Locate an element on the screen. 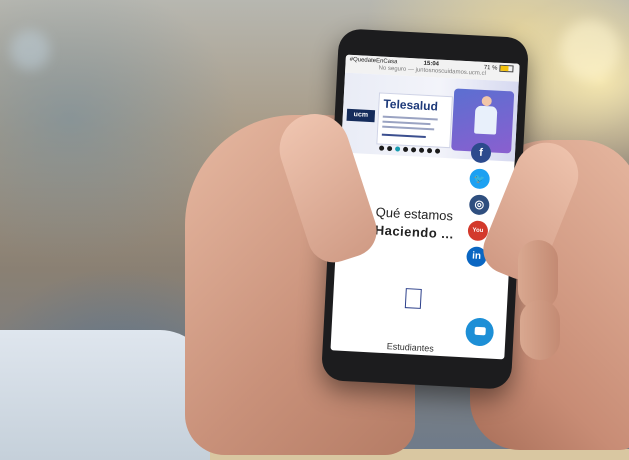  section-heading: Qué estamos is located at coordinates (414, 214).